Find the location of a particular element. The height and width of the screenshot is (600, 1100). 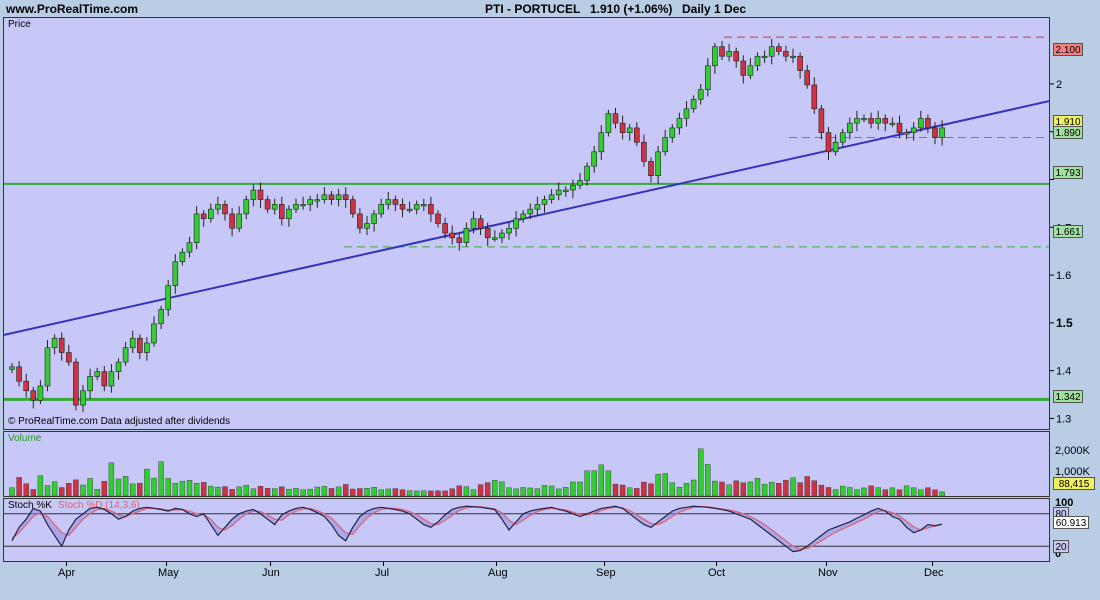

x-tick-label-dec: Dec is located at coordinates (934, 573).